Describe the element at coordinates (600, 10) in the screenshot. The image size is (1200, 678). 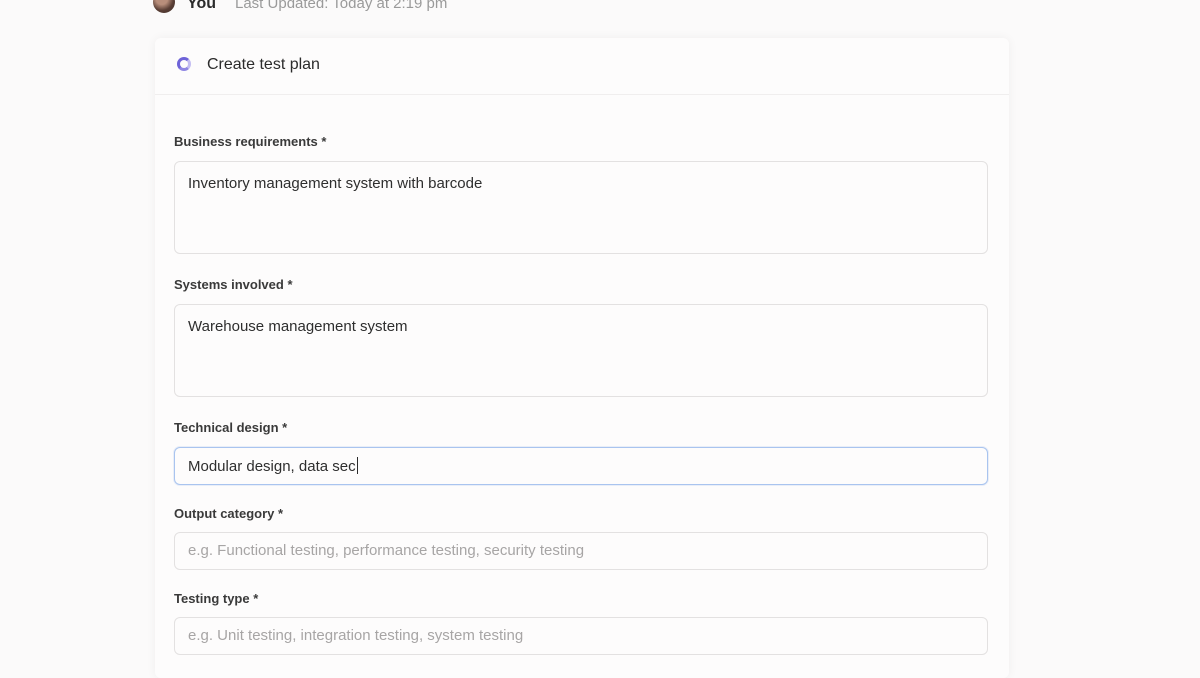
I see `document-meta-bar: You Last Updated: Today at 2:19 pm` at that location.